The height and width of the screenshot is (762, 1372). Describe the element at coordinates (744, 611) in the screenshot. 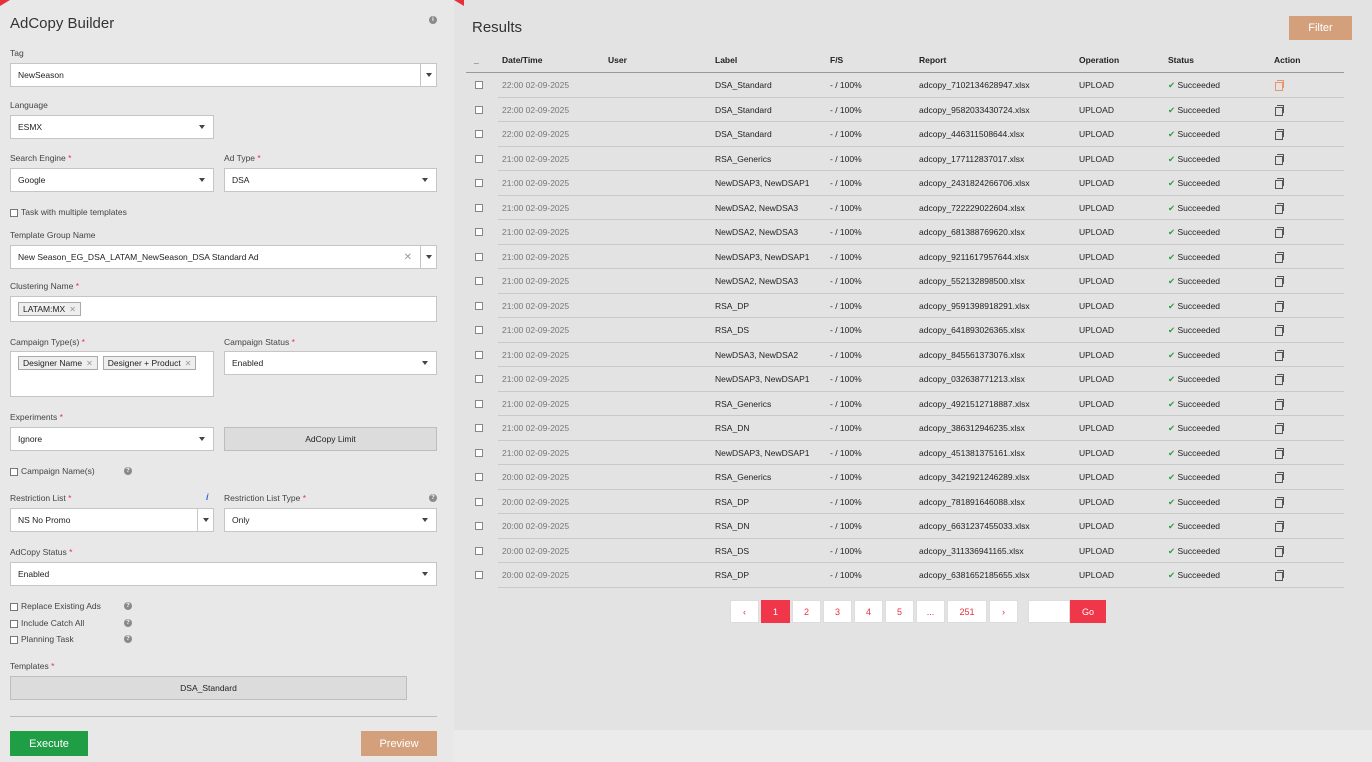

I see `prev-page-button: ‹` at that location.